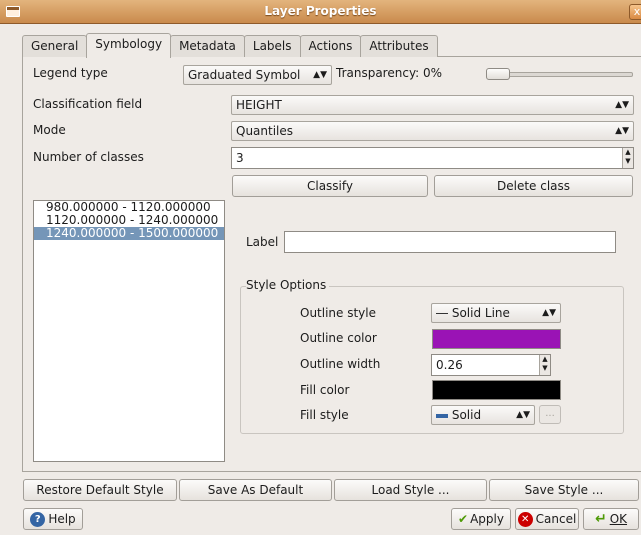 The height and width of the screenshot is (535, 641). I want to click on tab-attributes: Attributes, so click(399, 46).